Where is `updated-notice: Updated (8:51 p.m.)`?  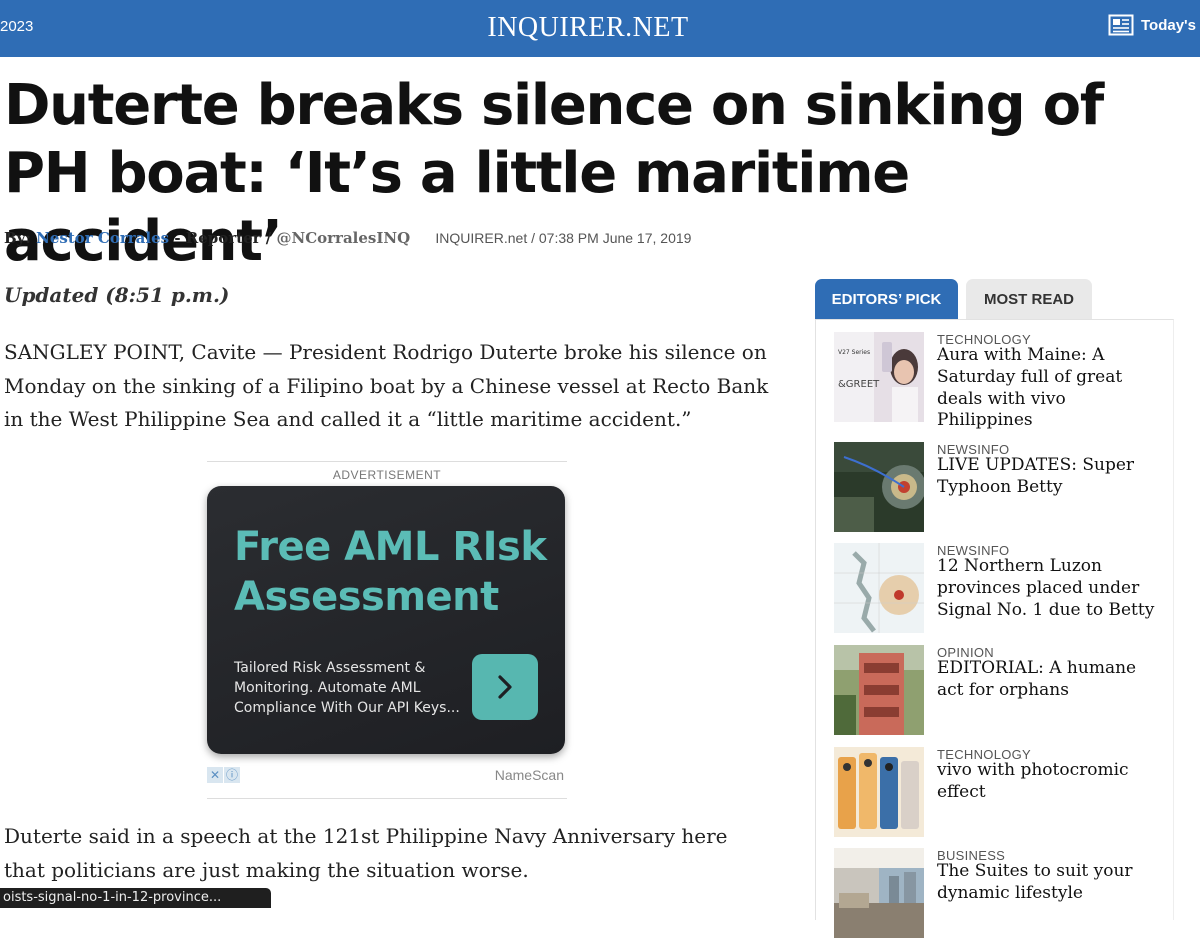 updated-notice: Updated (8:51 p.m.) is located at coordinates (117, 295).